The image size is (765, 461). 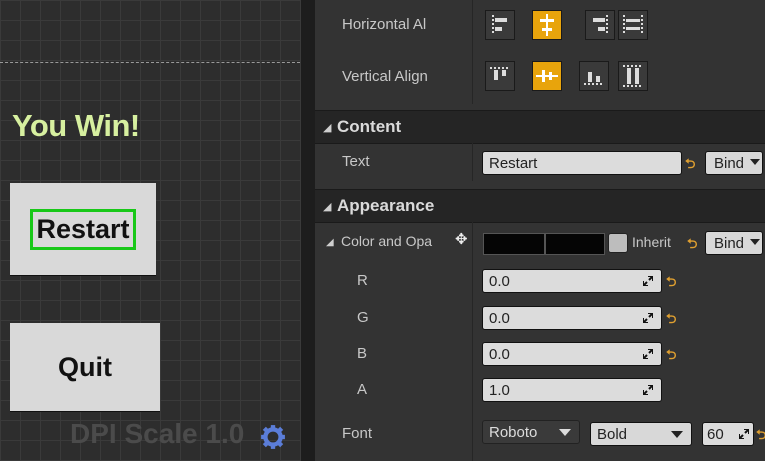 I want to click on font-style-dropdown: Bold, so click(x=641, y=434).